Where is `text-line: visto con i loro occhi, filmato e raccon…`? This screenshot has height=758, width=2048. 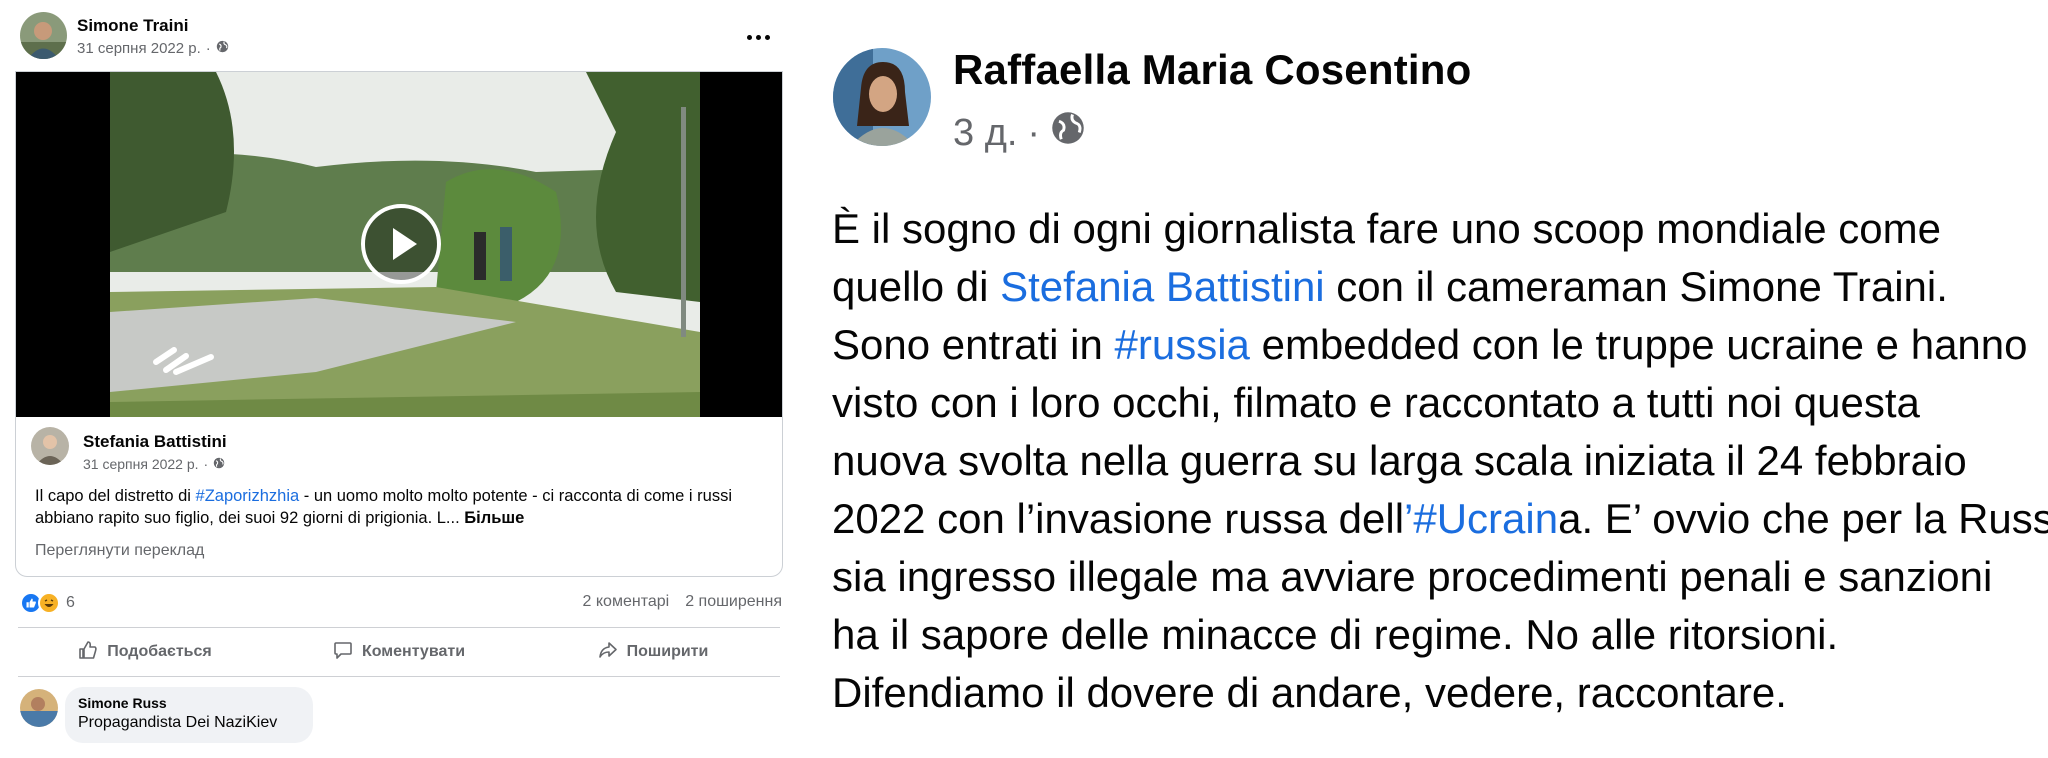
text-line: visto con i loro occhi, filmato e raccon… is located at coordinates (1376, 402).